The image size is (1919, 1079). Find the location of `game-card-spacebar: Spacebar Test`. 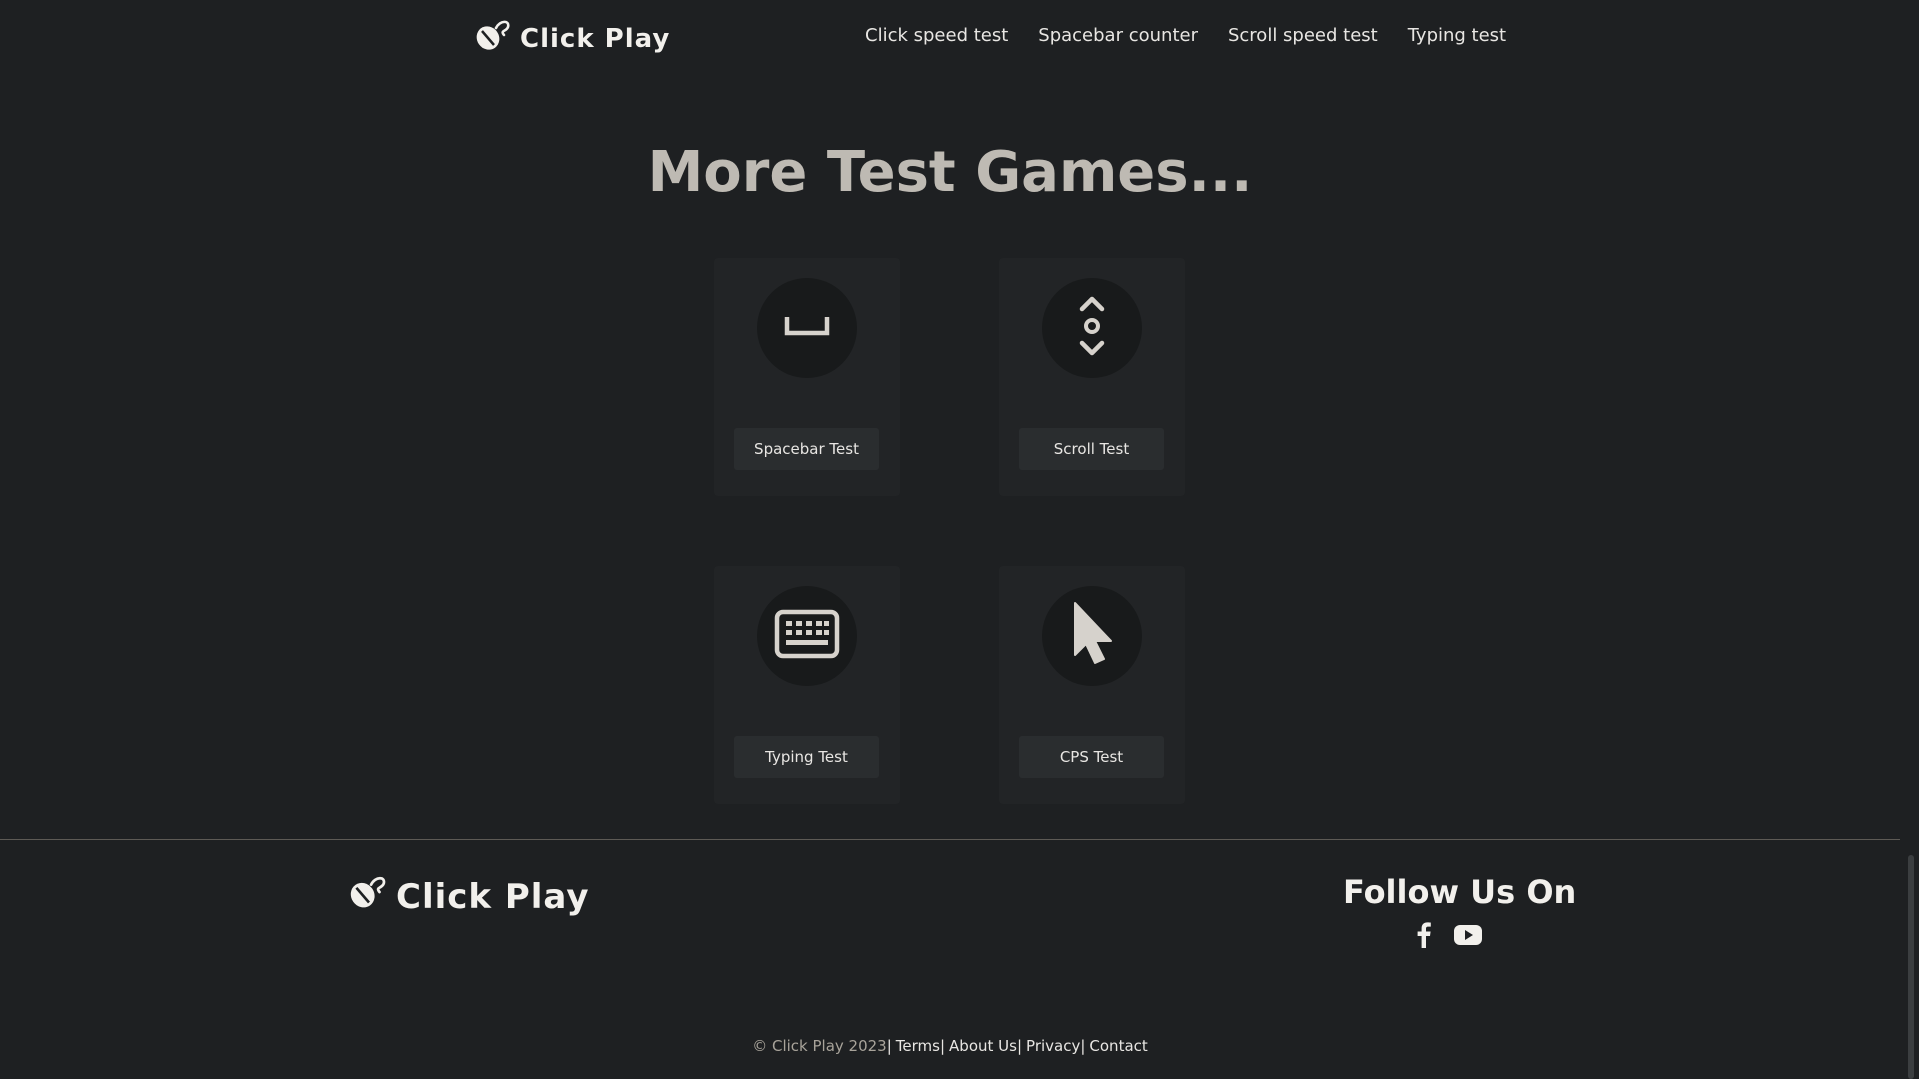

game-card-spacebar: Spacebar Test is located at coordinates (807, 377).